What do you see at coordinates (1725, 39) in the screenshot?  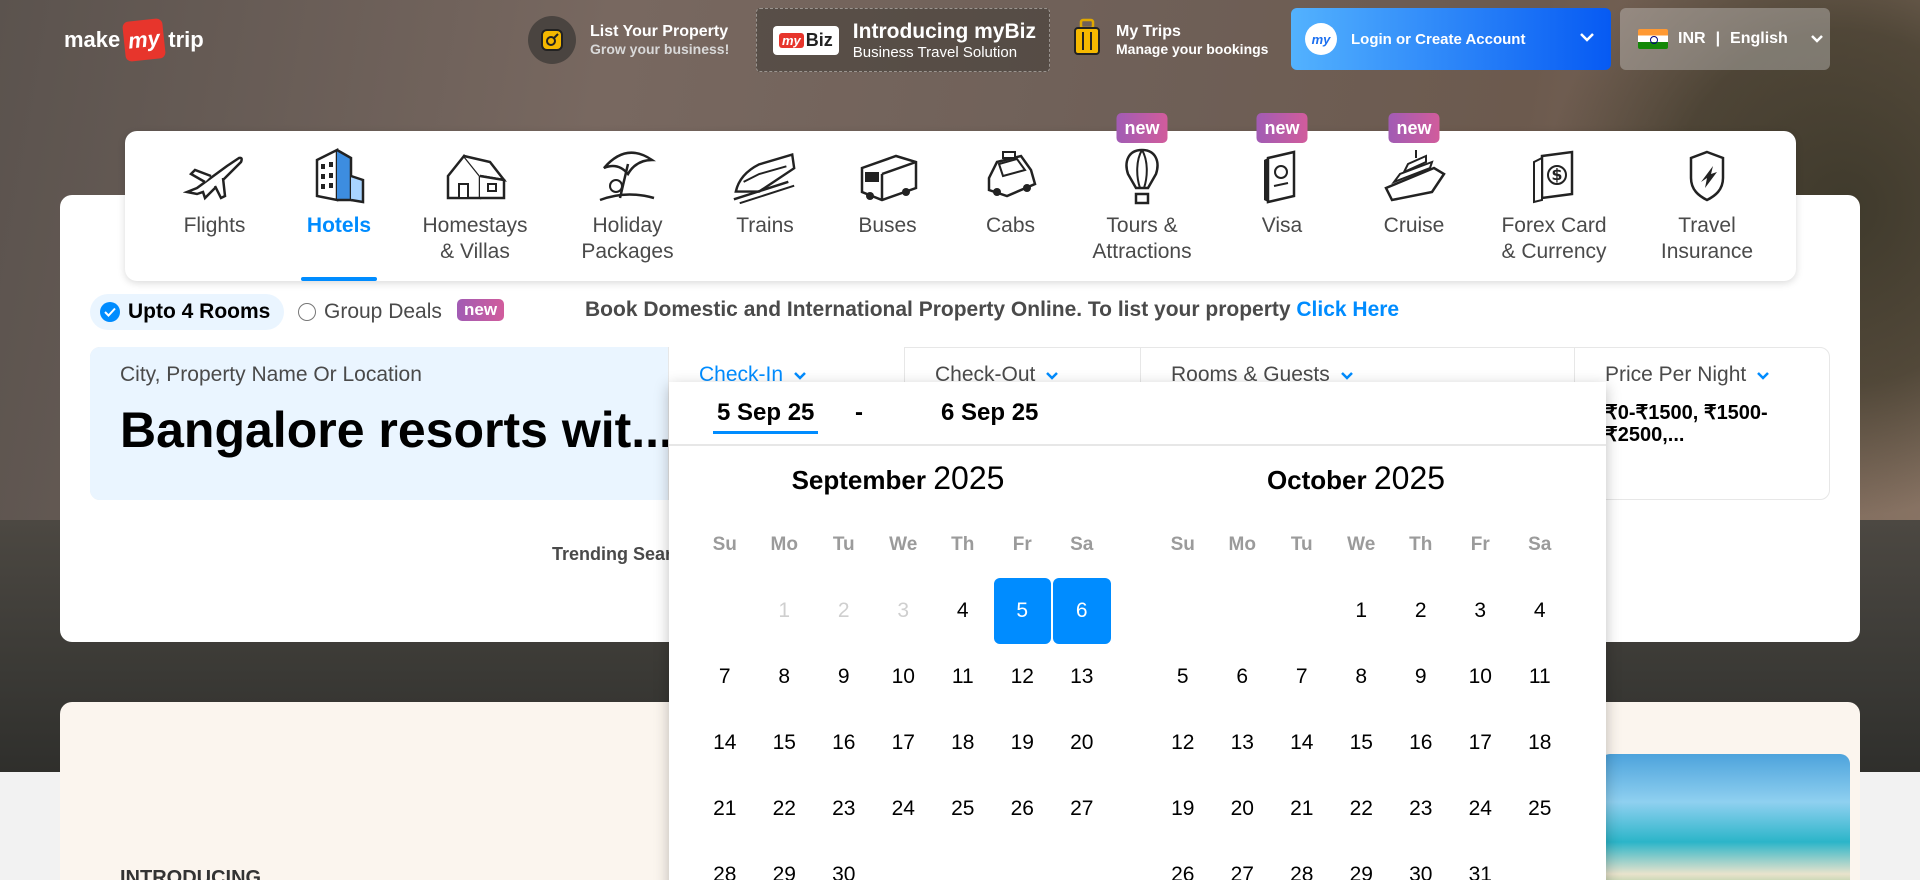 I see `currency-language-selector: INR | English` at bounding box center [1725, 39].